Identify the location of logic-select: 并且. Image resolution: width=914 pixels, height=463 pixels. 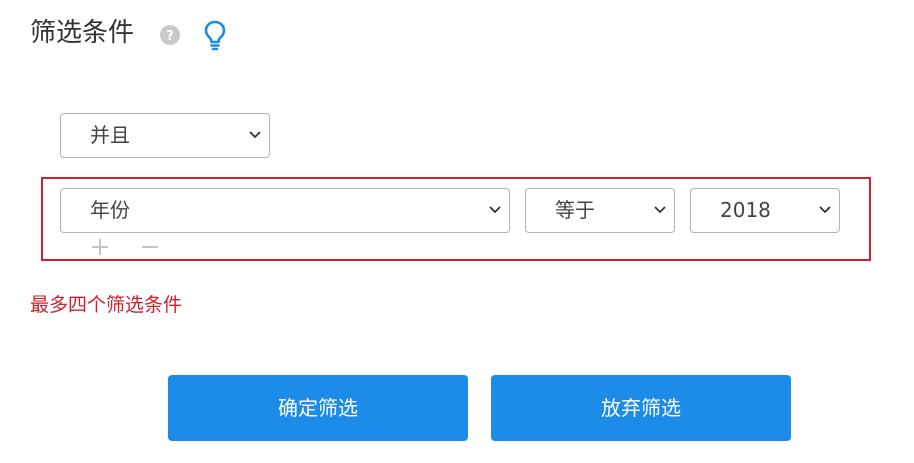
(165, 135).